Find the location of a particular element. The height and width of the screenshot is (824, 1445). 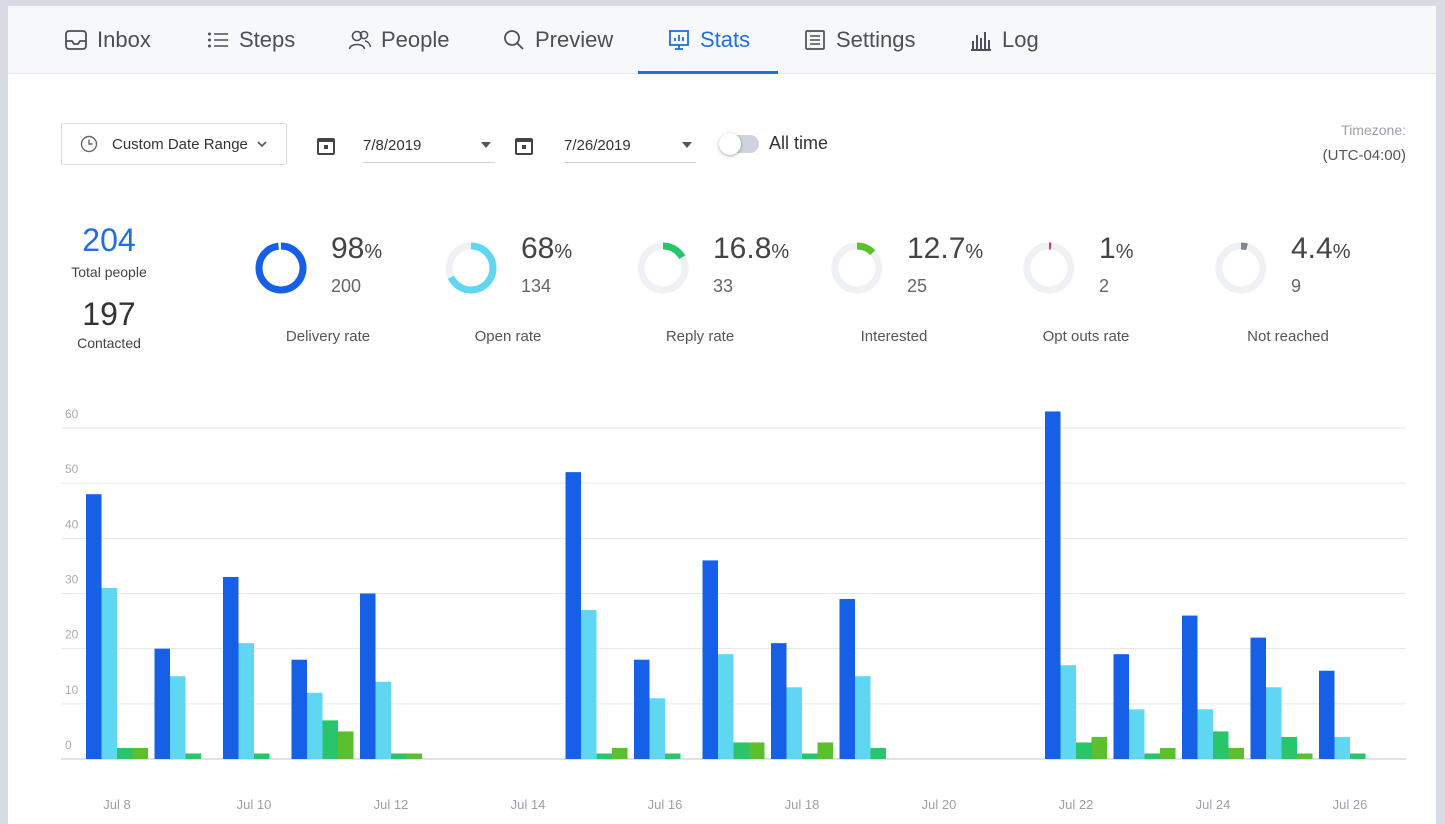

timezone-value: (UTC-04:00) is located at coordinates (1364, 155).